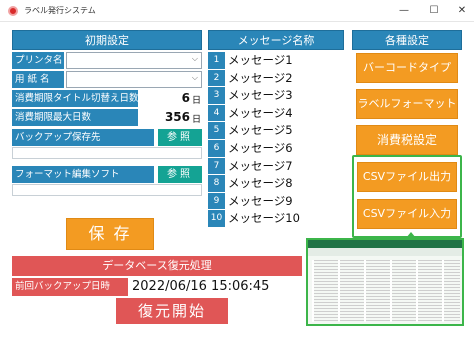 The height and width of the screenshot is (343, 474). I want to click on message-number: 10, so click(216, 218).